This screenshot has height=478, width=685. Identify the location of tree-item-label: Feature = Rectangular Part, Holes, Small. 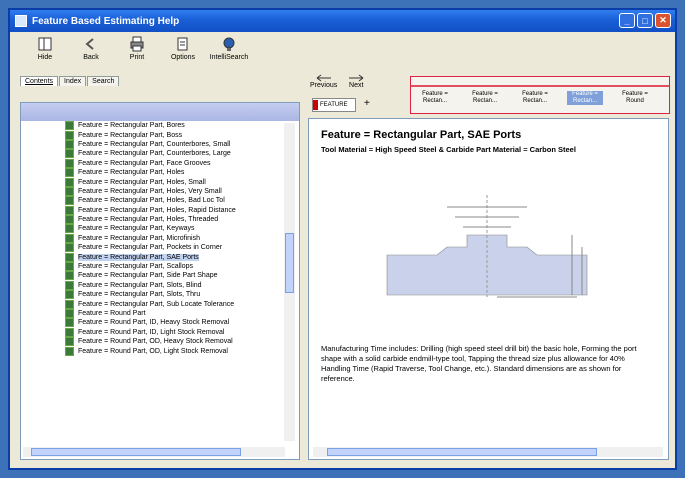
(142, 182).